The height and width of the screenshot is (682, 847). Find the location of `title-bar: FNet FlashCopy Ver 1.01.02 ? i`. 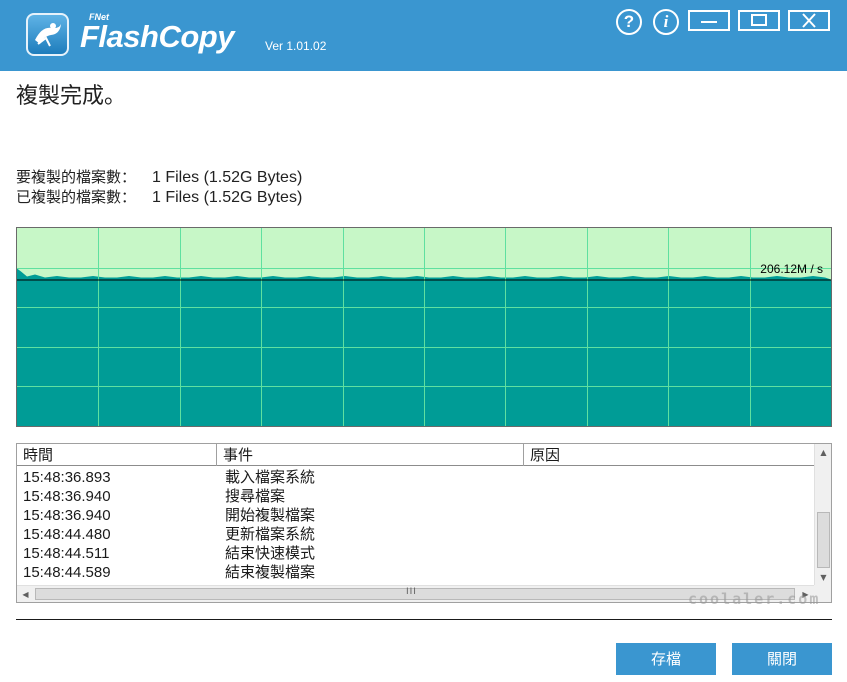

title-bar: FNet FlashCopy Ver 1.01.02 ? i is located at coordinates (423, 35).